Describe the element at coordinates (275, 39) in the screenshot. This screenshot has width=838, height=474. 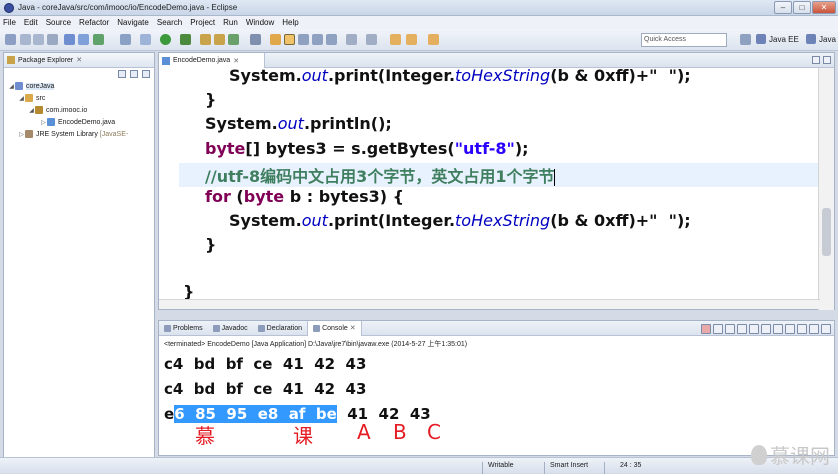
I see `toggle-mark-occurrences-icon` at that location.